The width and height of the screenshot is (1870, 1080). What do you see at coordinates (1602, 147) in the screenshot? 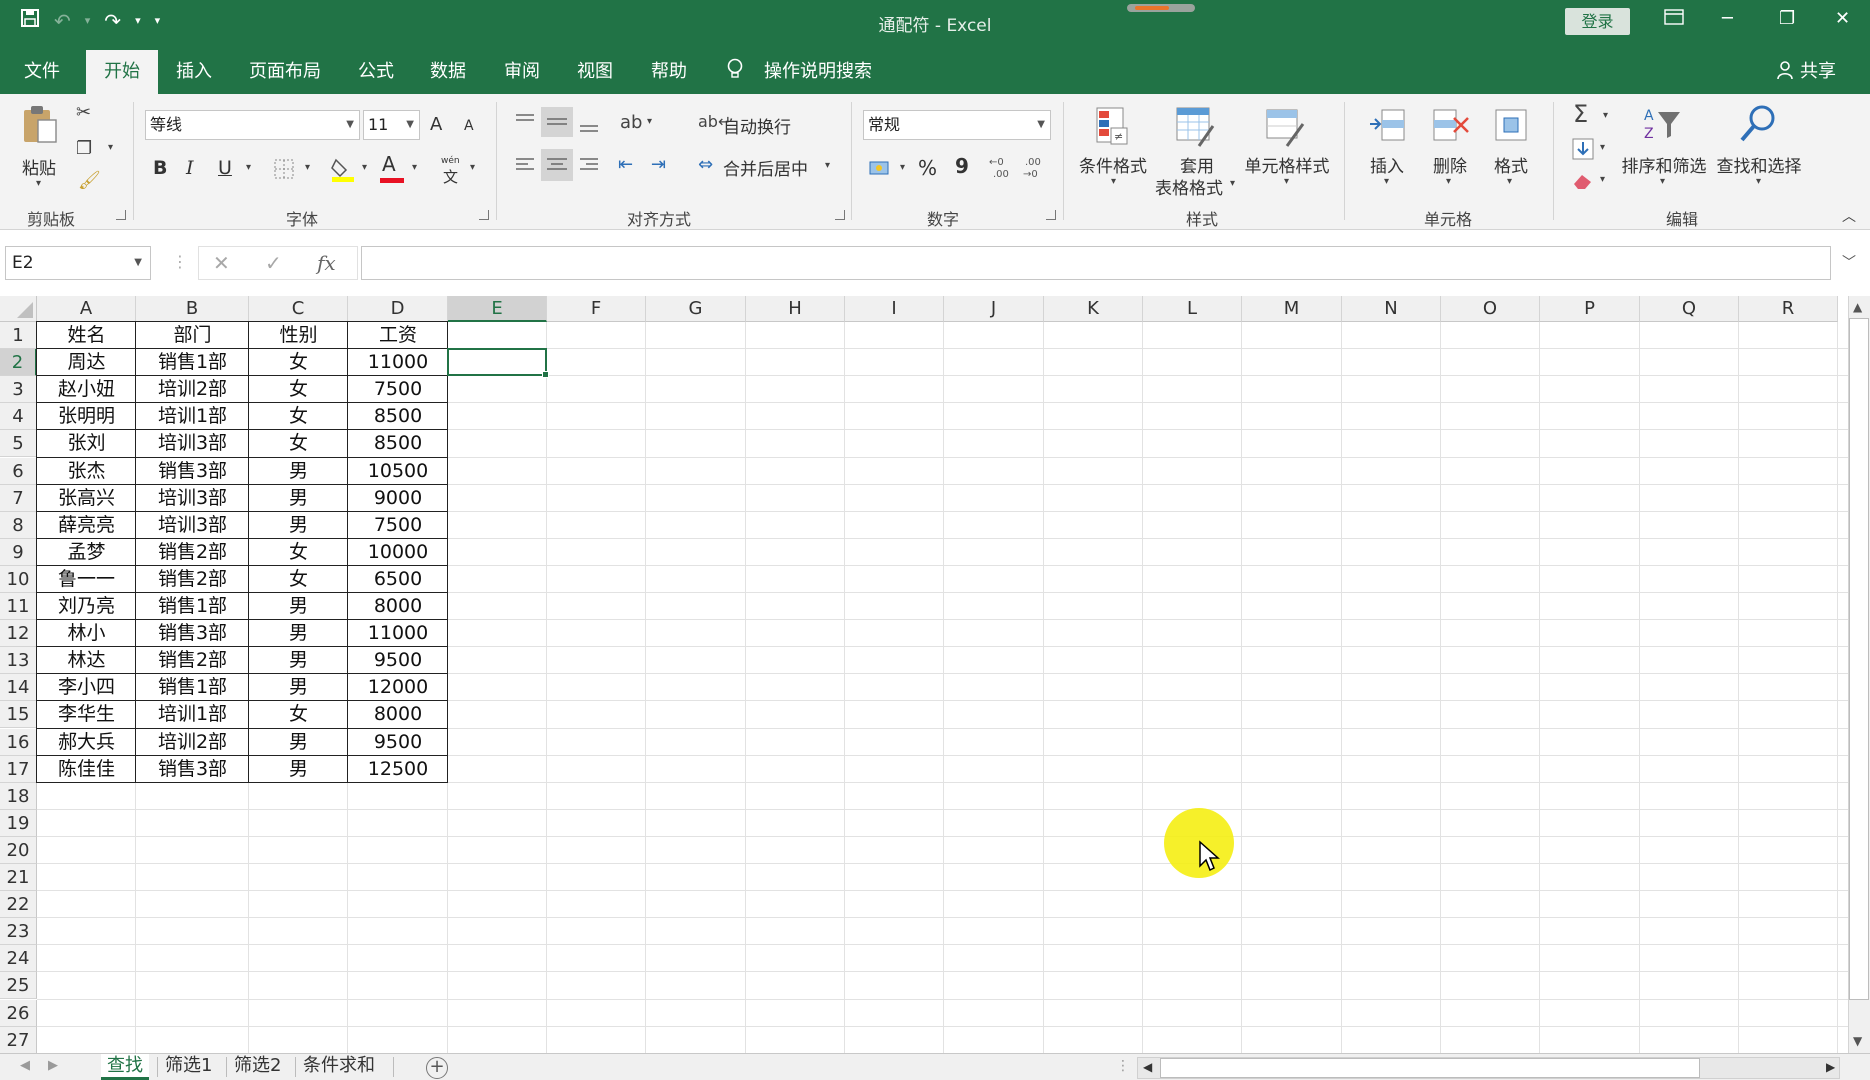
I see `fill-dropdown-icon: ▾` at bounding box center [1602, 147].